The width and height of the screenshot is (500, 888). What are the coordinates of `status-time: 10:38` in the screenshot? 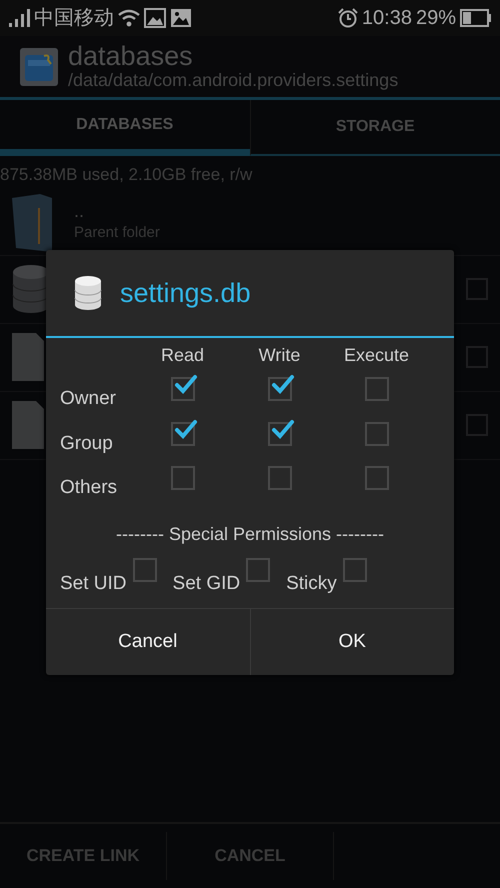 It's located at (387, 18).